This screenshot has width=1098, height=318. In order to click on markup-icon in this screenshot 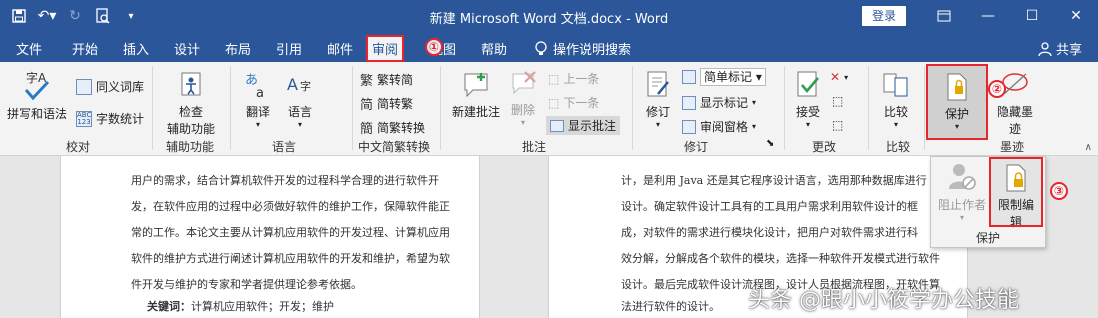, I will do `click(689, 77)`.